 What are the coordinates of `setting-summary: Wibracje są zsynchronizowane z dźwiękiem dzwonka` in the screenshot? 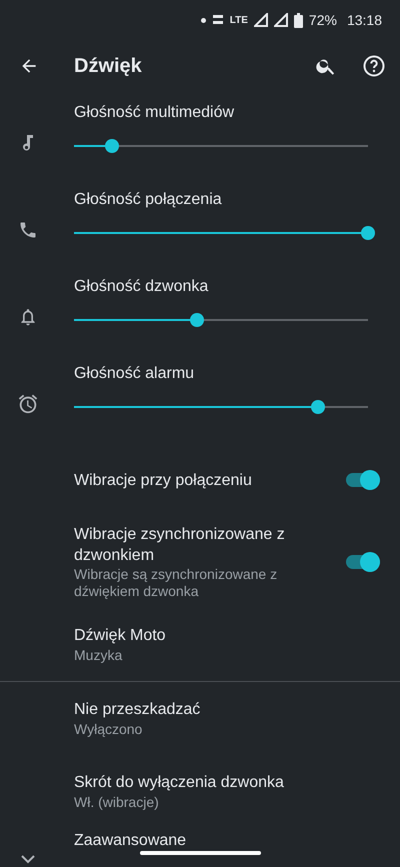 It's located at (176, 583).